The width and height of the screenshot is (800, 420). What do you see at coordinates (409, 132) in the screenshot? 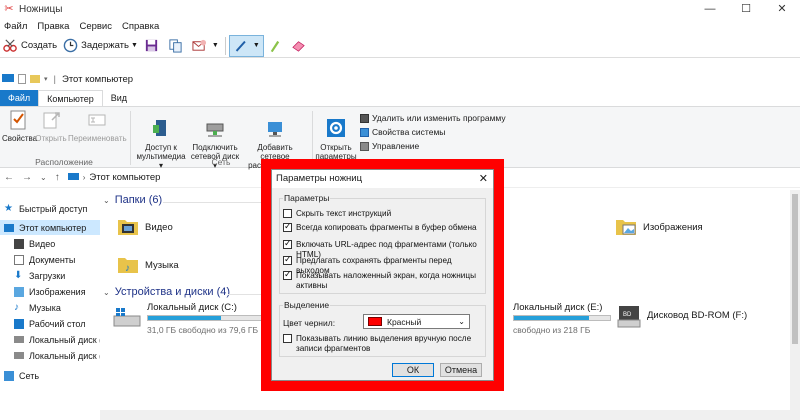
I see `system-properties-label: Свойства системы` at bounding box center [409, 132].